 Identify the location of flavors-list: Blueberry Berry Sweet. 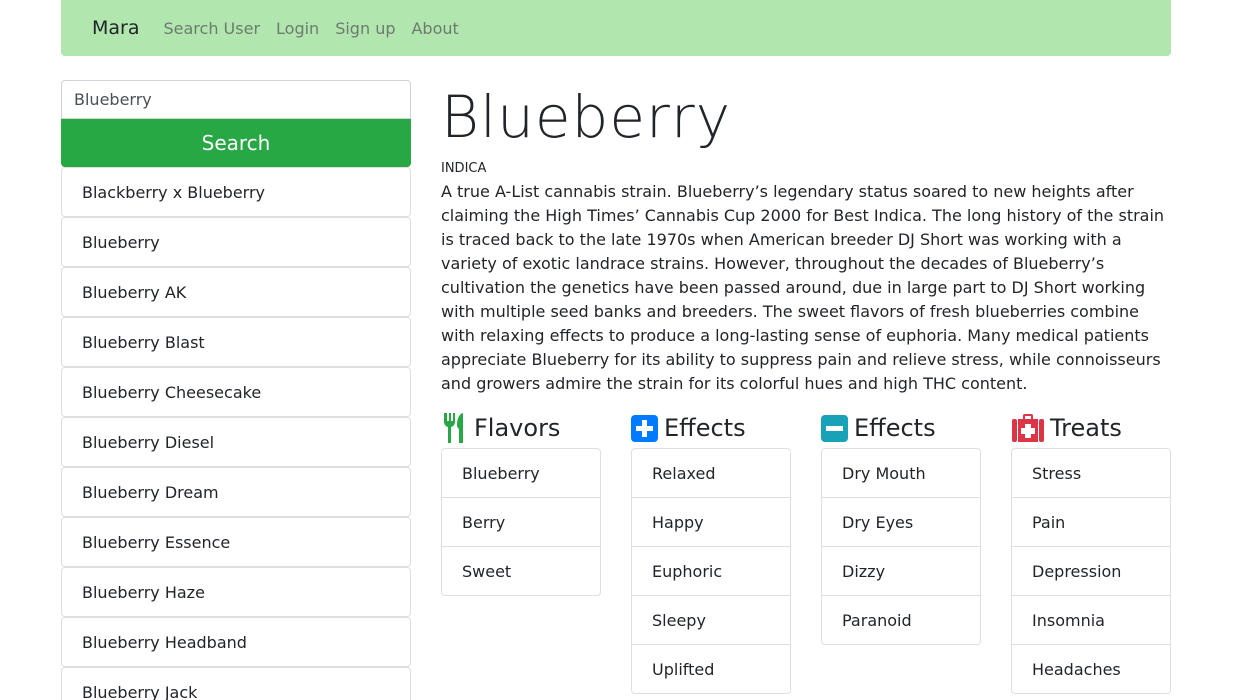
(521, 522).